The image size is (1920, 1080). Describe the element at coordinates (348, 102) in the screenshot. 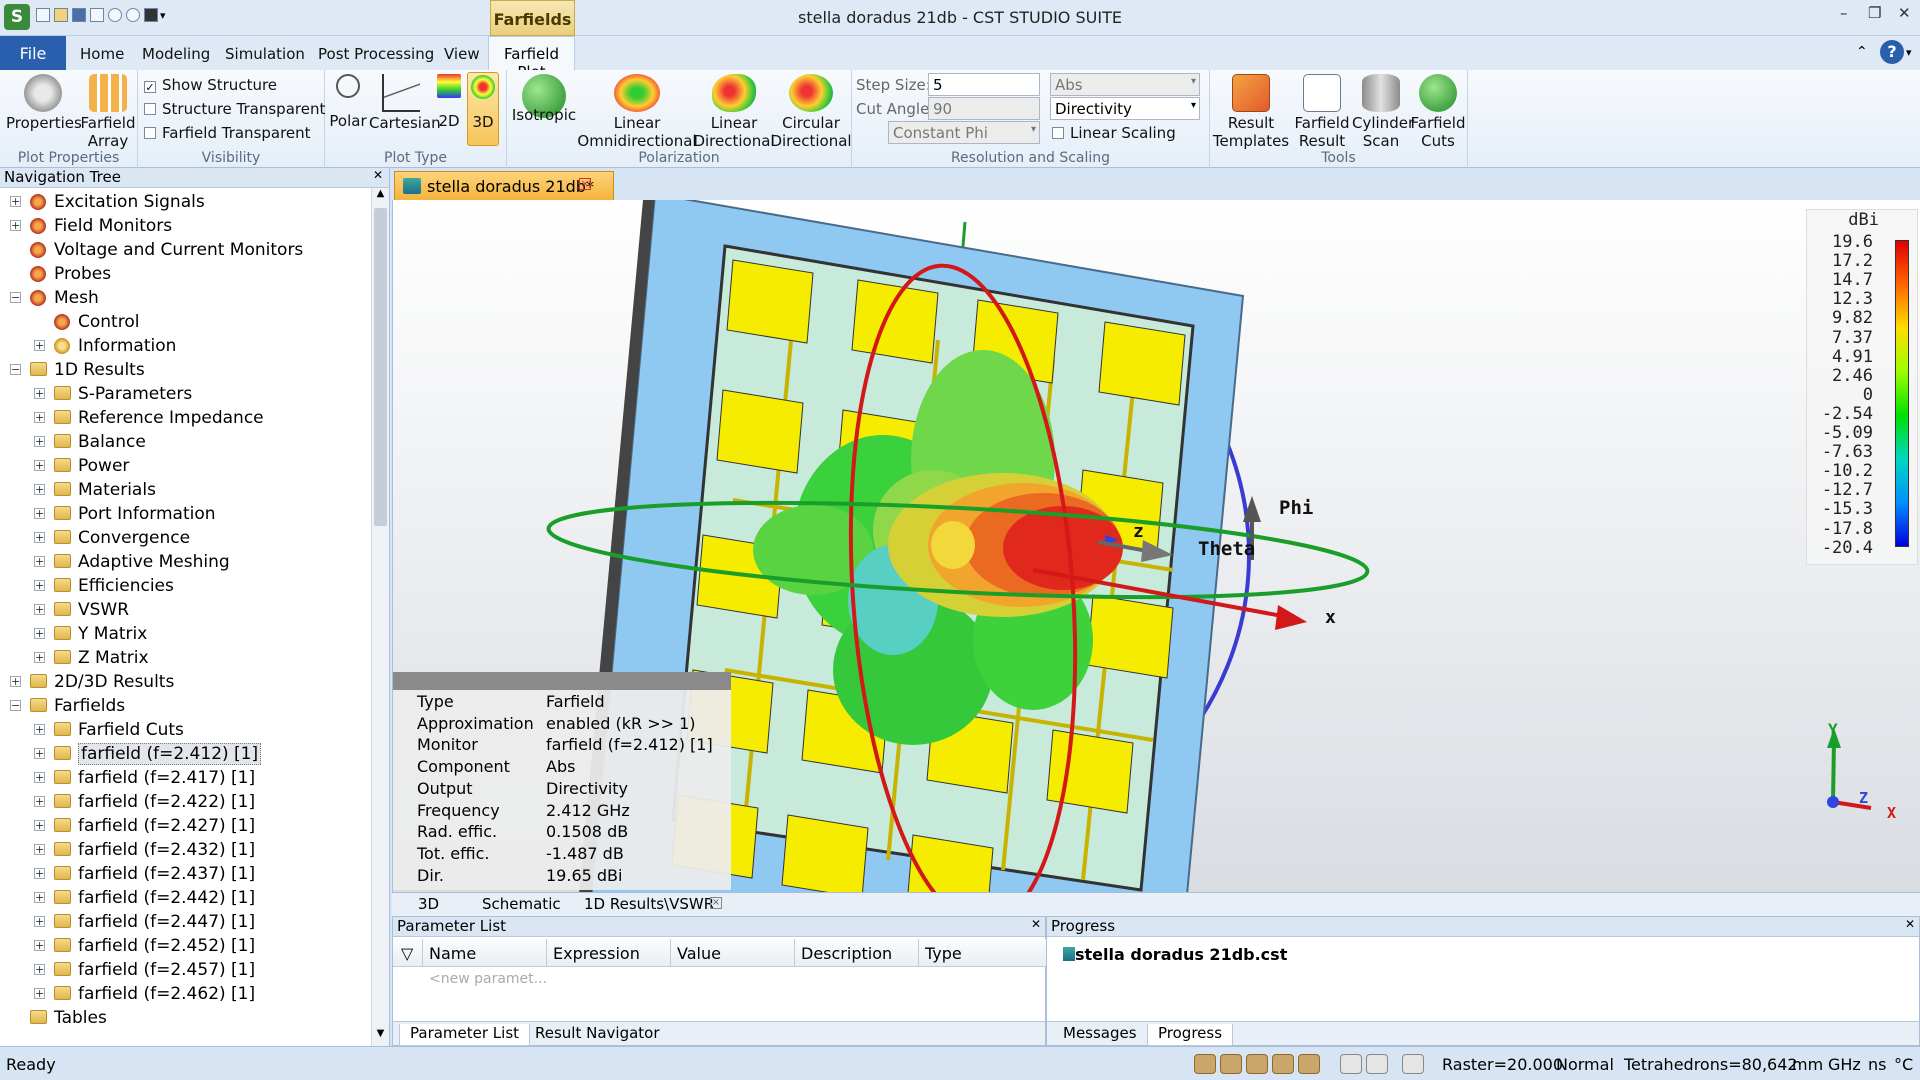

I see `polar-button: Polar` at that location.